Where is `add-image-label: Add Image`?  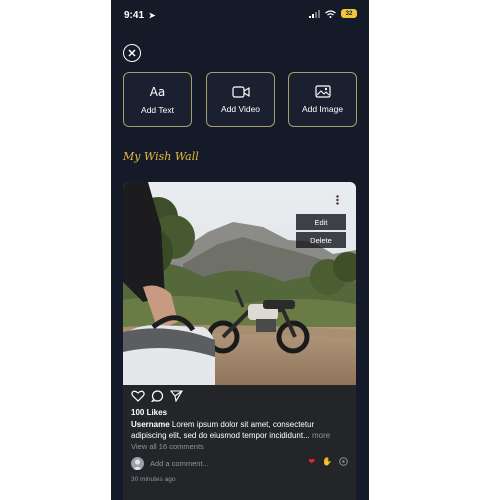 add-image-label: Add Image is located at coordinates (322, 109).